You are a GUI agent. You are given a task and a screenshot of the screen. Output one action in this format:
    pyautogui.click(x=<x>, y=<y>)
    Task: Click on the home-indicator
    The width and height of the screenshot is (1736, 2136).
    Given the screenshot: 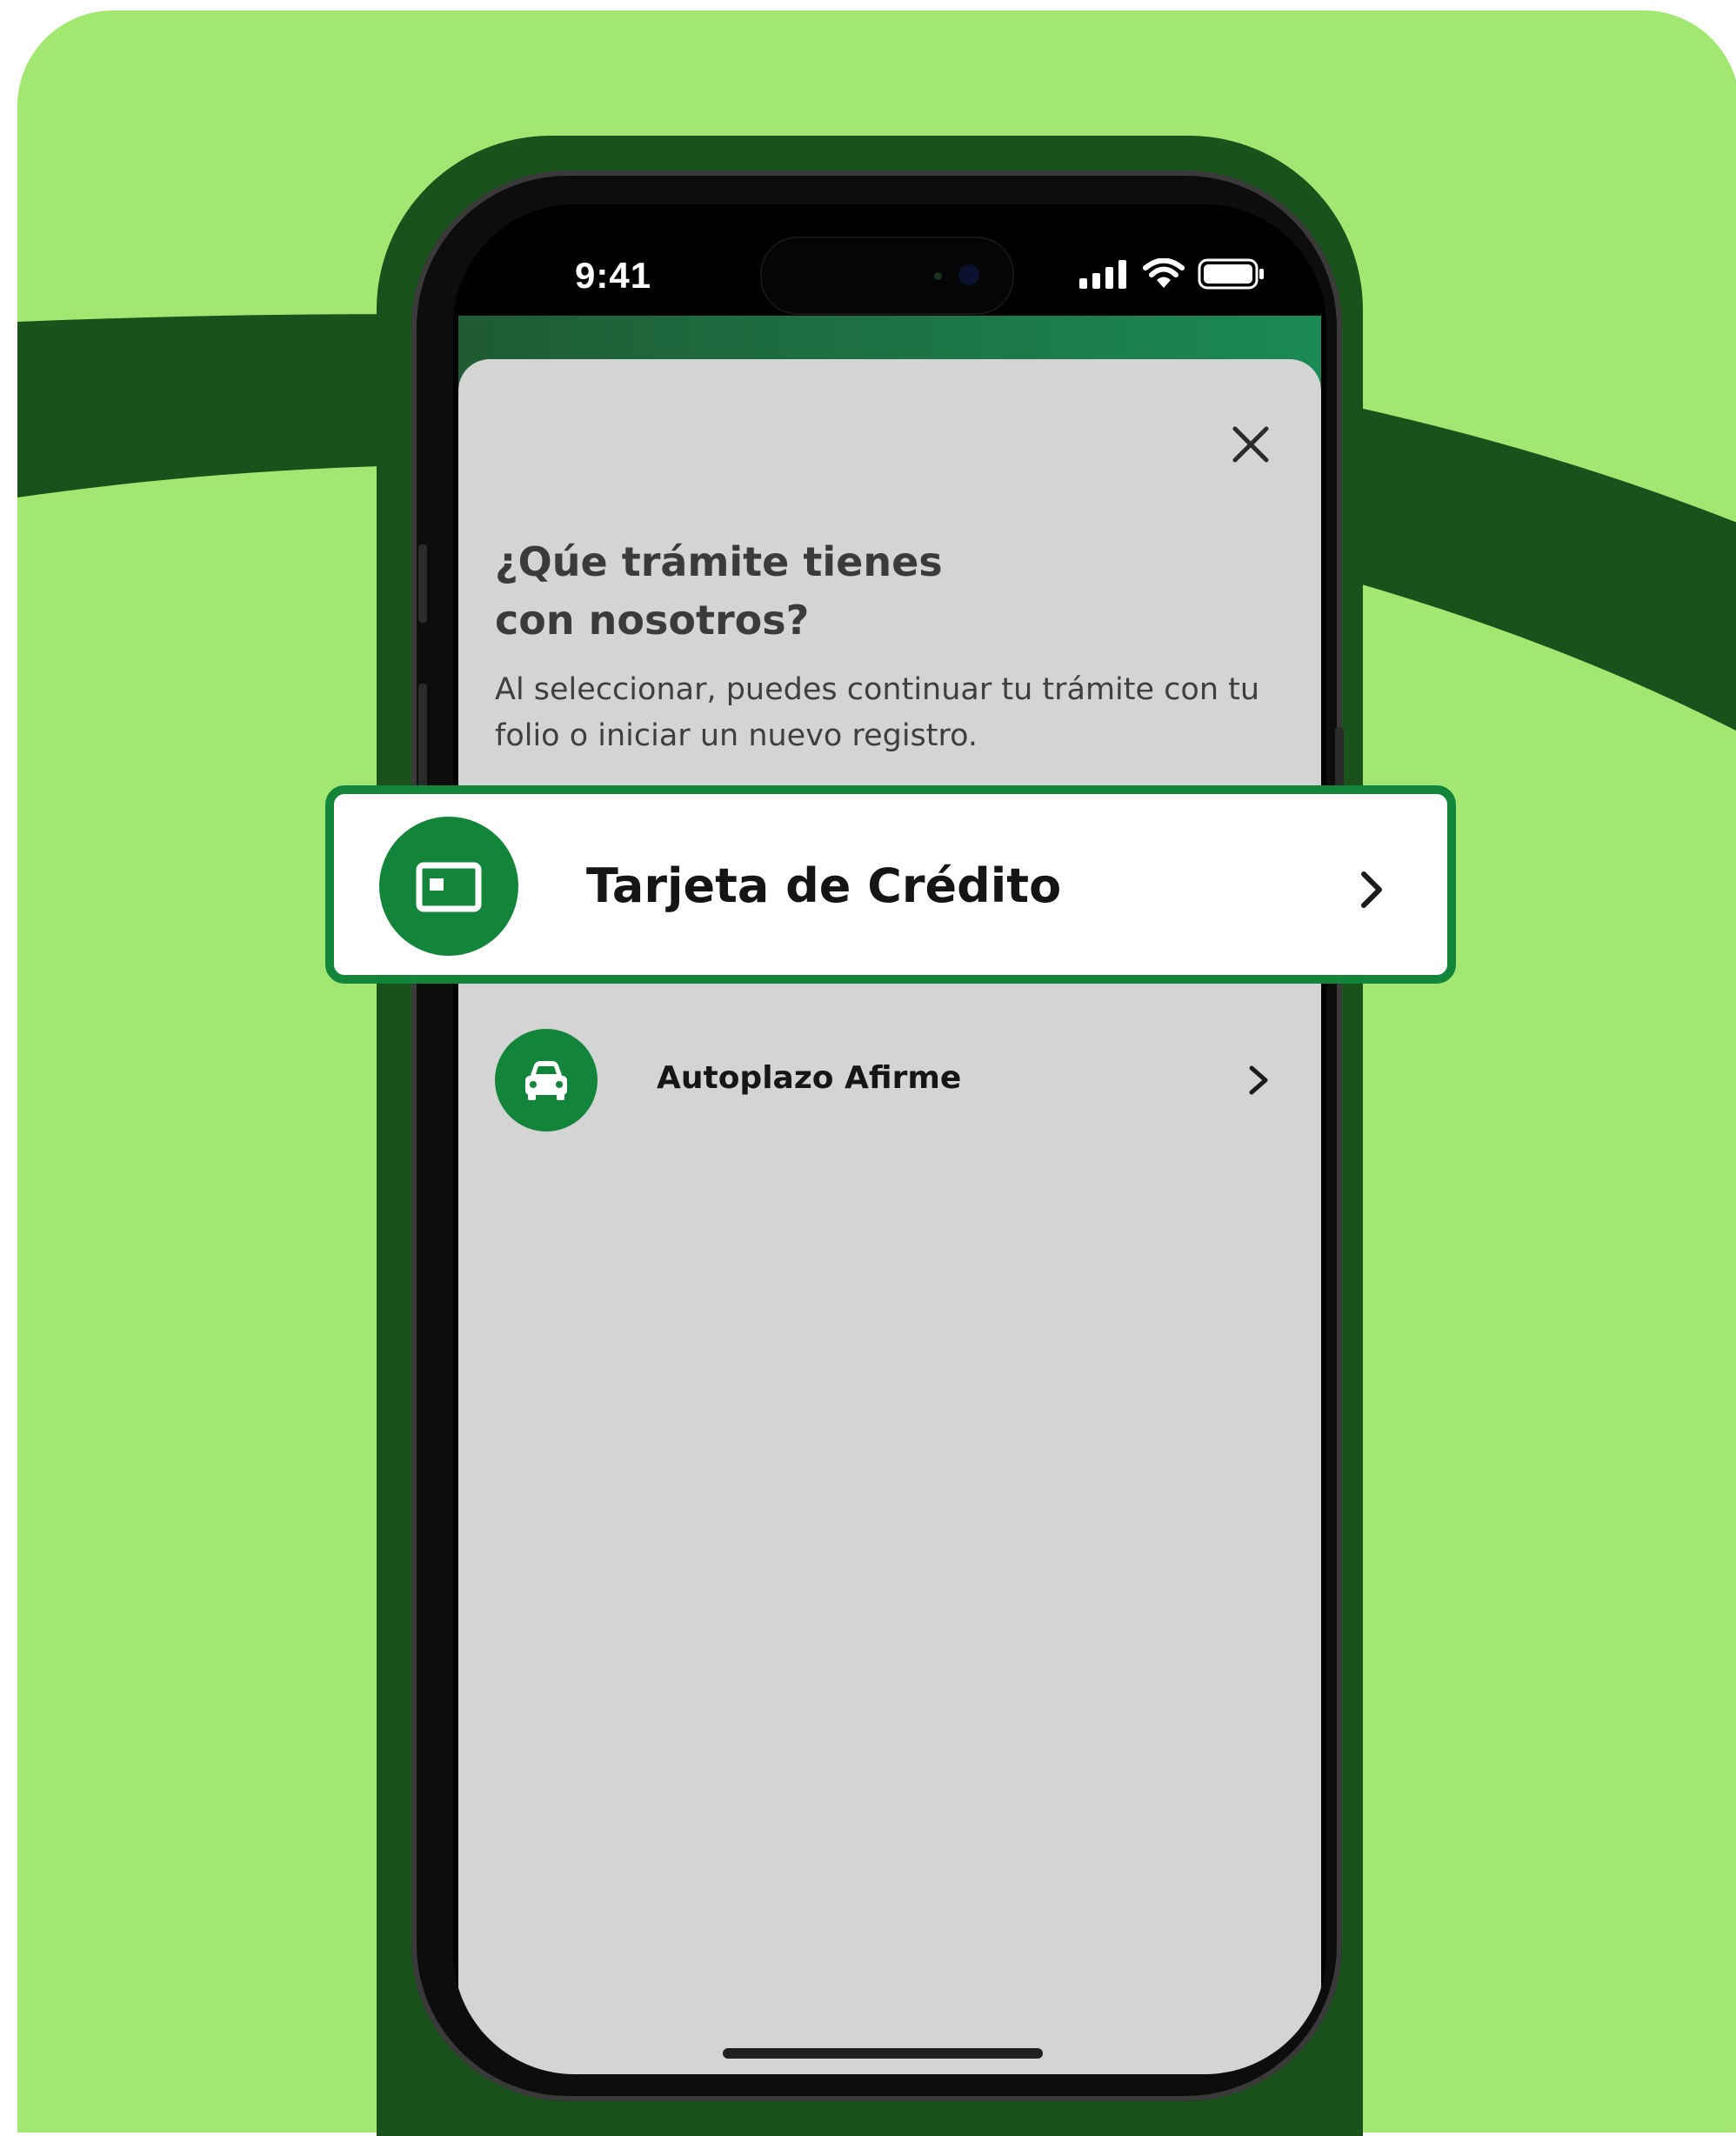 What is the action you would take?
    pyautogui.click(x=883, y=2053)
    